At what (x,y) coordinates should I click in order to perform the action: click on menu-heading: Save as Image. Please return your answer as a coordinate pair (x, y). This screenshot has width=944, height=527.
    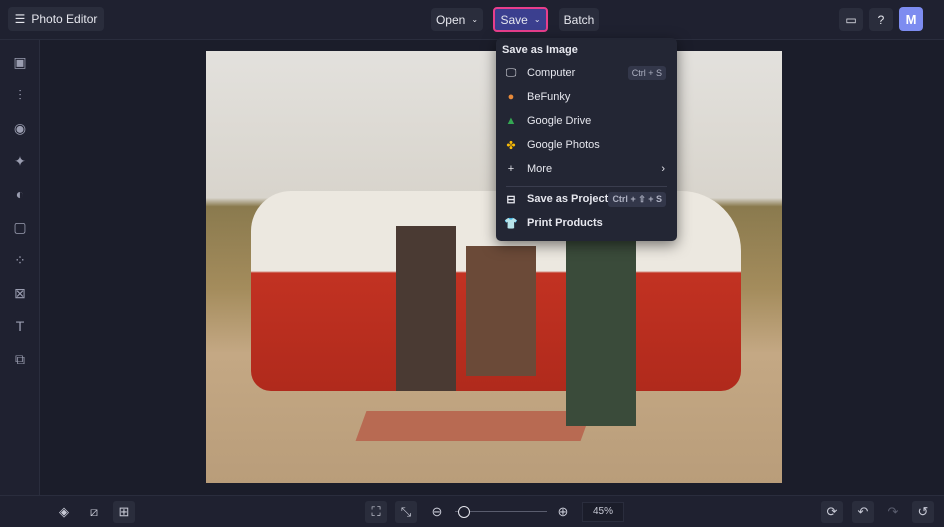
    Looking at the image, I should click on (540, 50).